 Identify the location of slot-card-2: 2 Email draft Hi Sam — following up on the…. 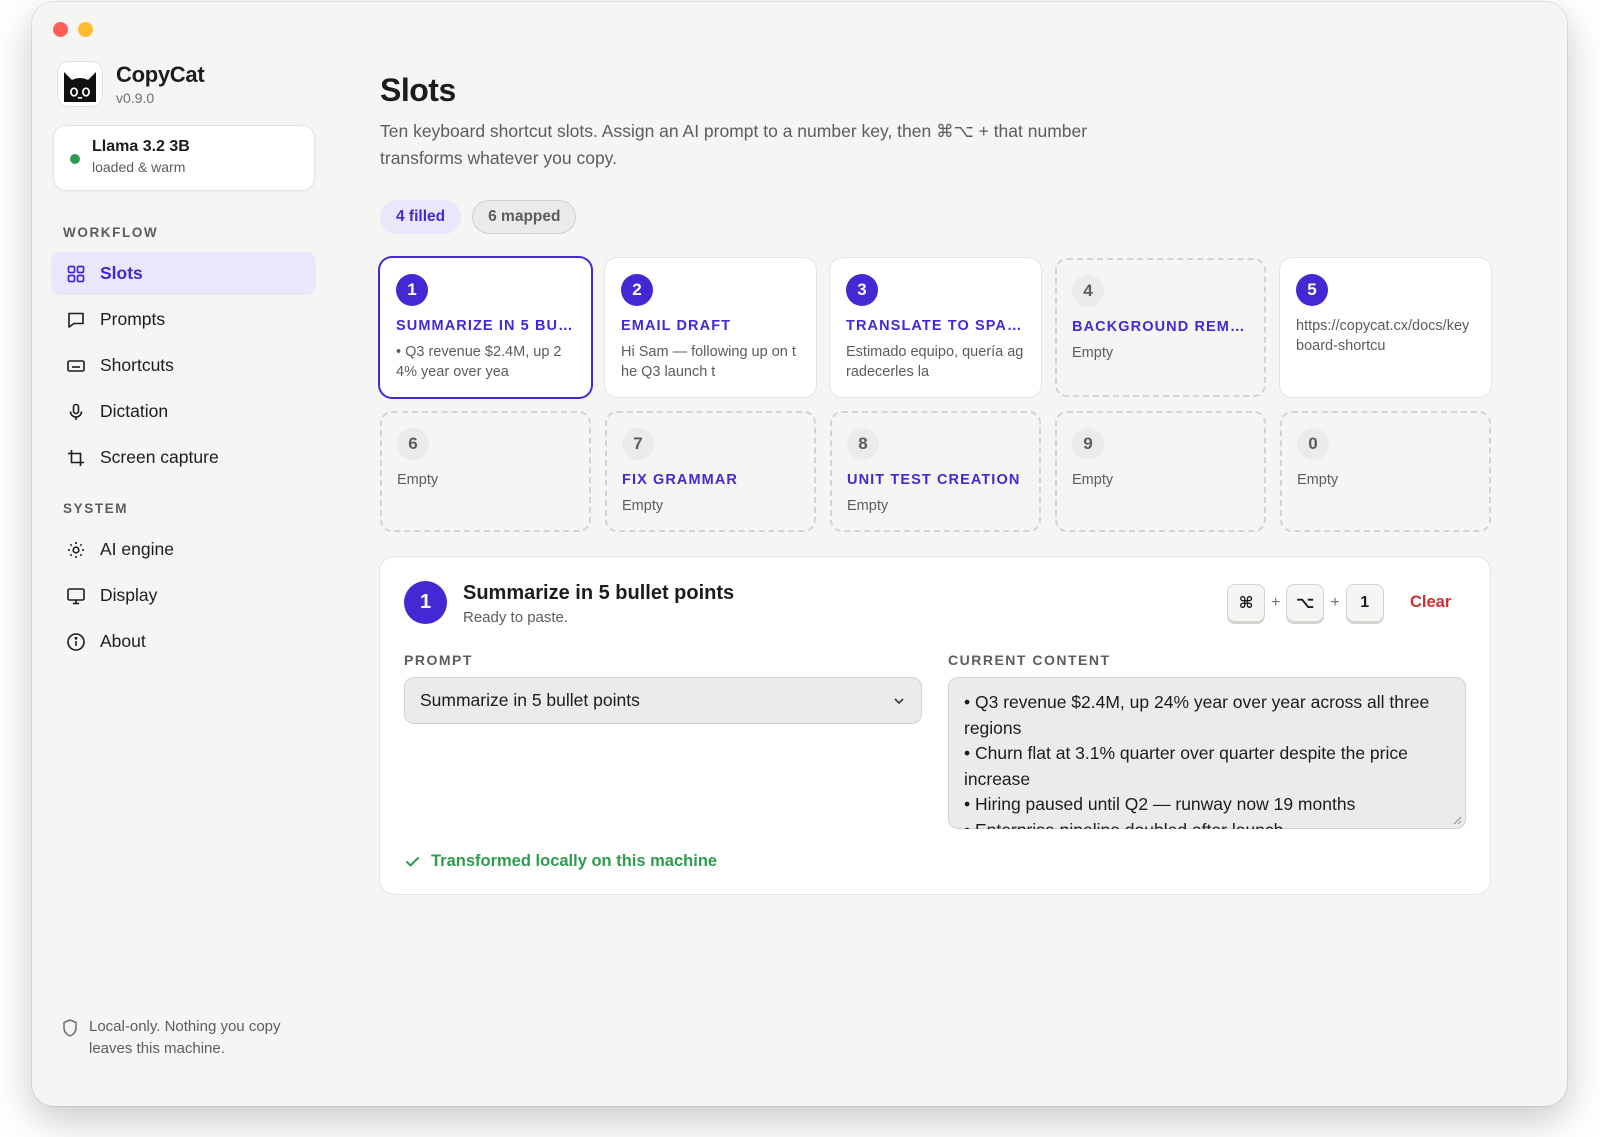
(710, 327).